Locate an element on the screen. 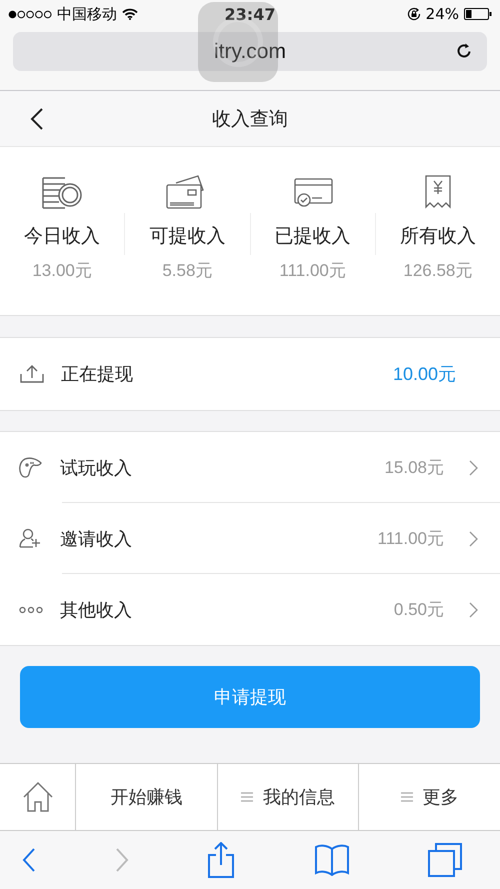 This screenshot has width=500, height=889. share-icon is located at coordinates (221, 860).